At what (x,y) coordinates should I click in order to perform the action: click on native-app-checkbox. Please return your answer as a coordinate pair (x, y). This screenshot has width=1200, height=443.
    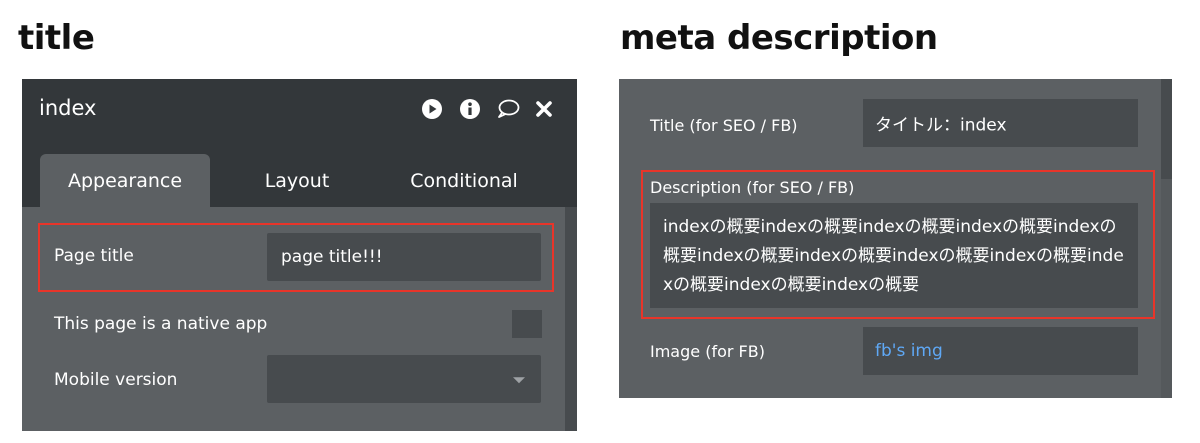
    Looking at the image, I should click on (527, 324).